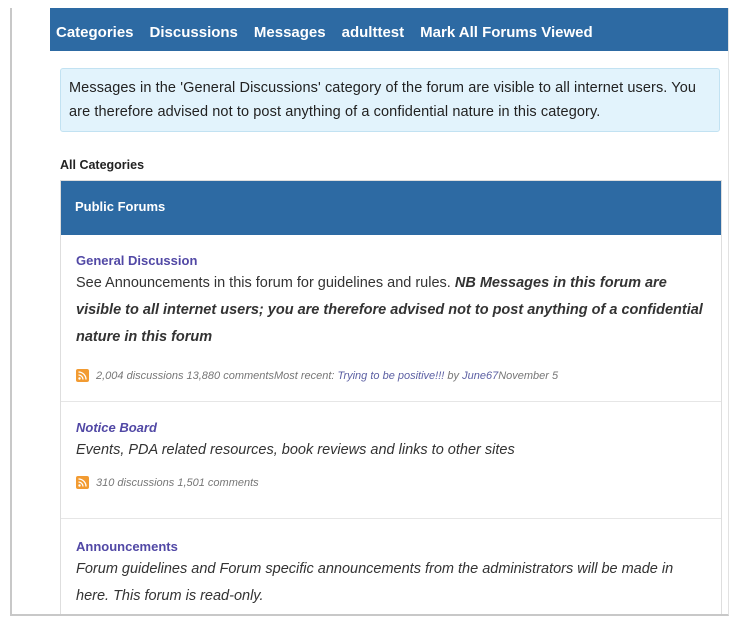 The width and height of the screenshot is (734, 621). What do you see at coordinates (194, 33) in the screenshot?
I see `nav-discussions: Discussions` at bounding box center [194, 33].